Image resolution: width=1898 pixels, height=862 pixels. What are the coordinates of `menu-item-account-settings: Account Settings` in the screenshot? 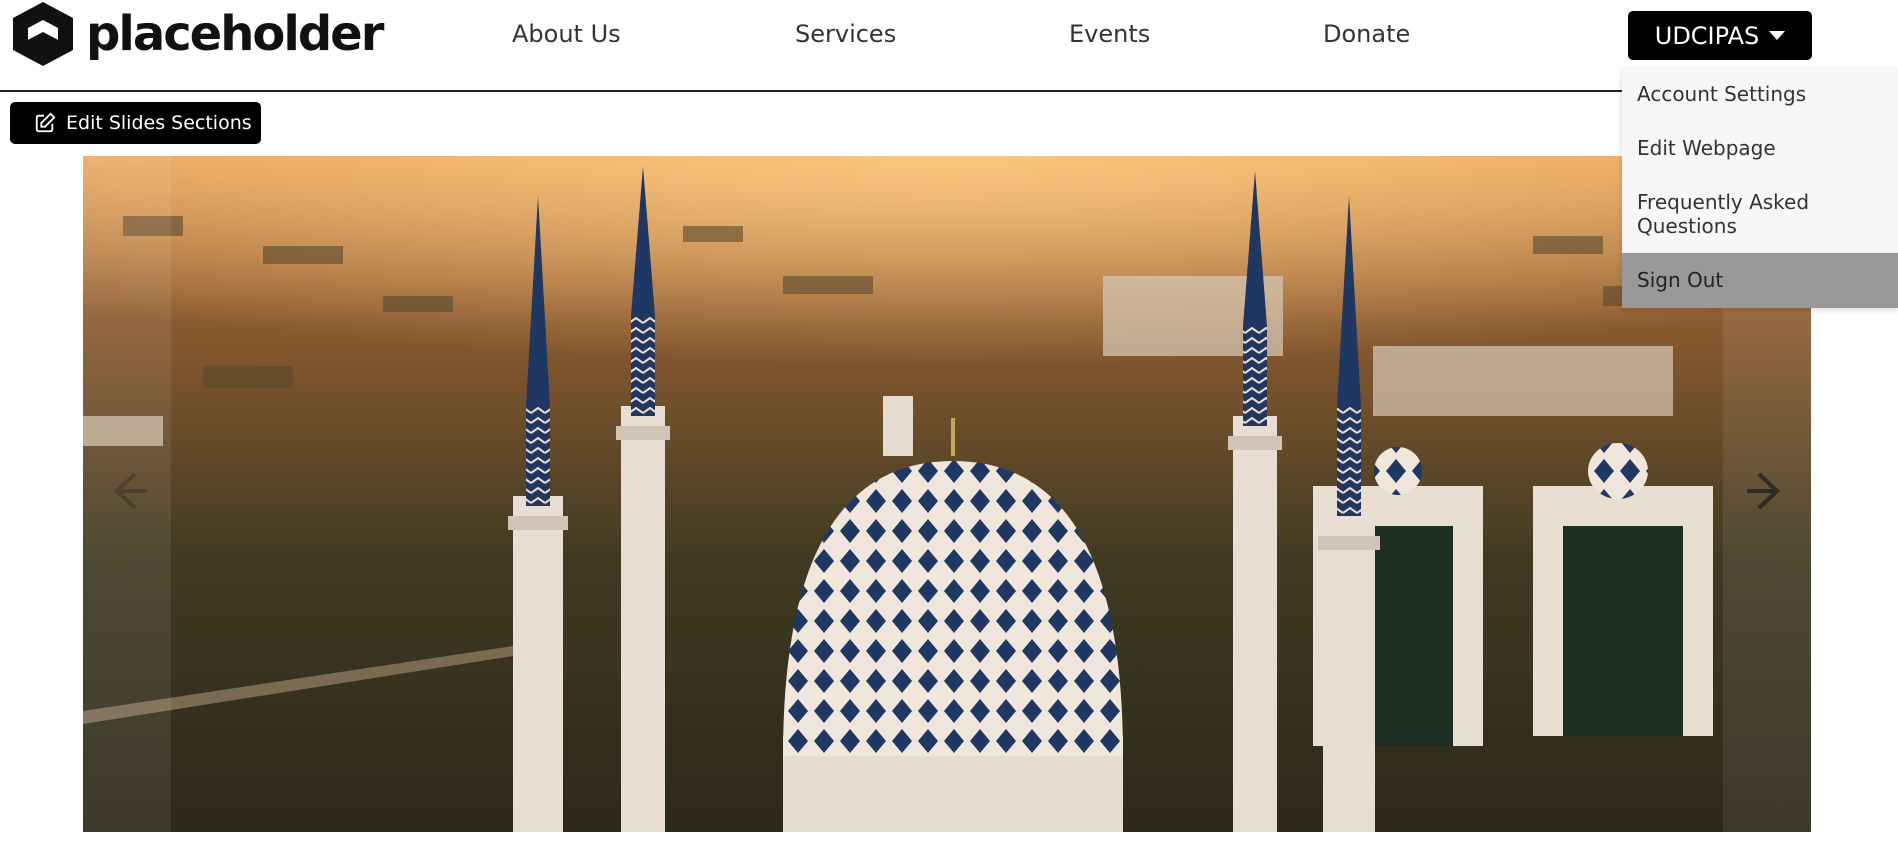 It's located at (1760, 94).